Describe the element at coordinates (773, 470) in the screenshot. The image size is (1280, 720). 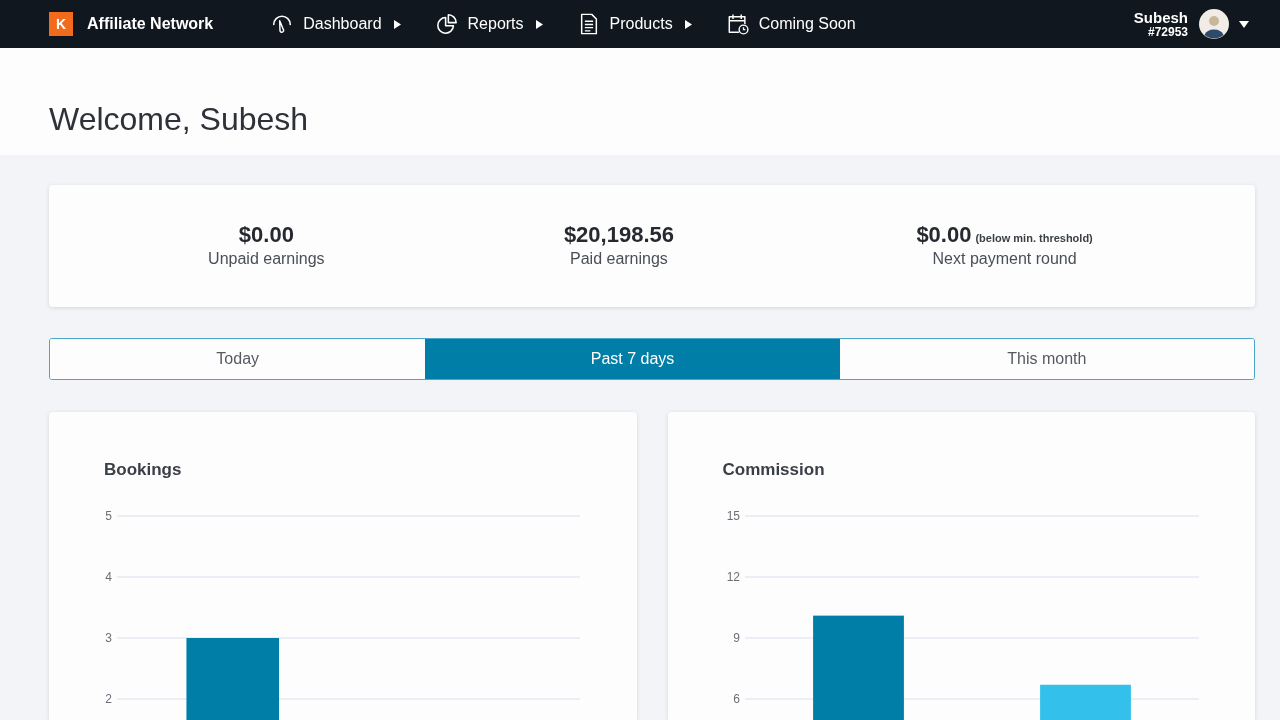
I see `chart-title: Commission` at that location.